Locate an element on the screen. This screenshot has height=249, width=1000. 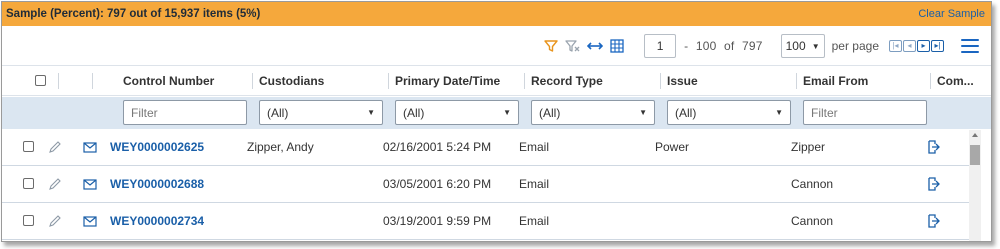
page-size-select: 100 ▼ is located at coordinates (802, 46).